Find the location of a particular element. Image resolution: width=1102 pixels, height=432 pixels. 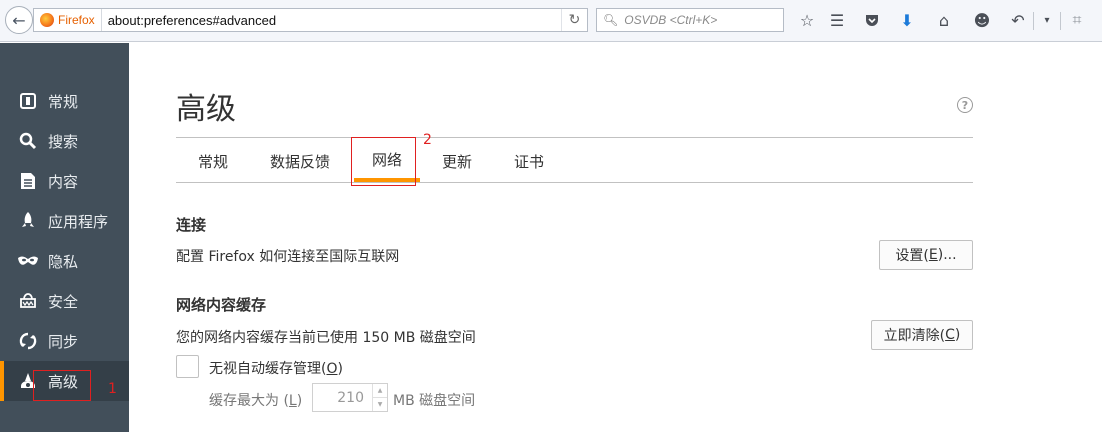

pocket-icon is located at coordinates (872, 20).